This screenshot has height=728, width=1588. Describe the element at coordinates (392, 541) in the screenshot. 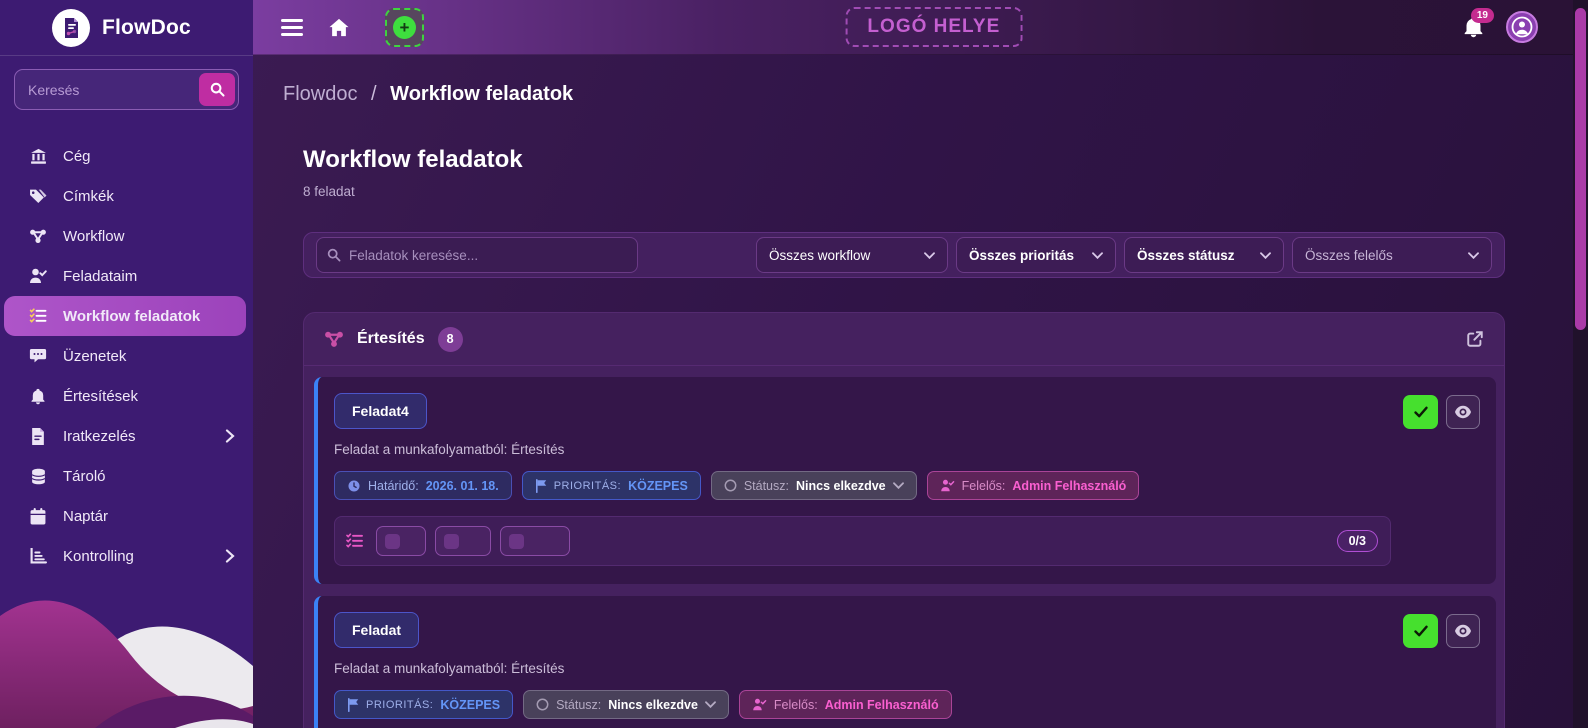

I see `checkbox-icon` at that location.